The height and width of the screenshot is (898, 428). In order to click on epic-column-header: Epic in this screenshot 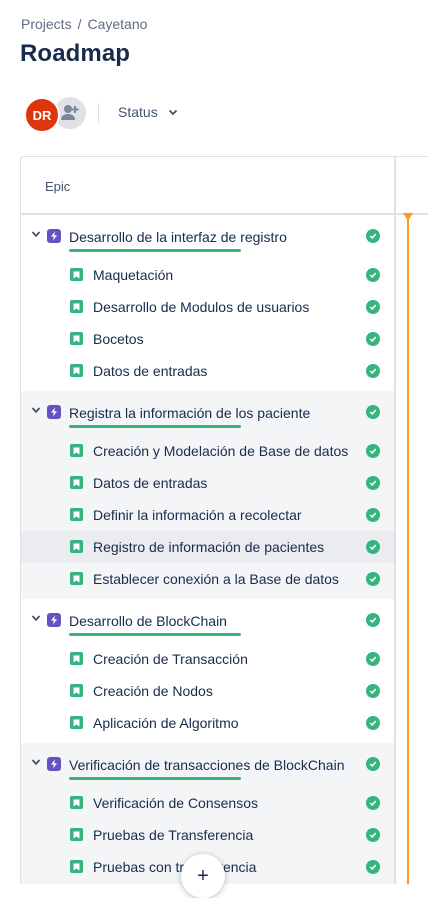, I will do `click(224, 186)`.